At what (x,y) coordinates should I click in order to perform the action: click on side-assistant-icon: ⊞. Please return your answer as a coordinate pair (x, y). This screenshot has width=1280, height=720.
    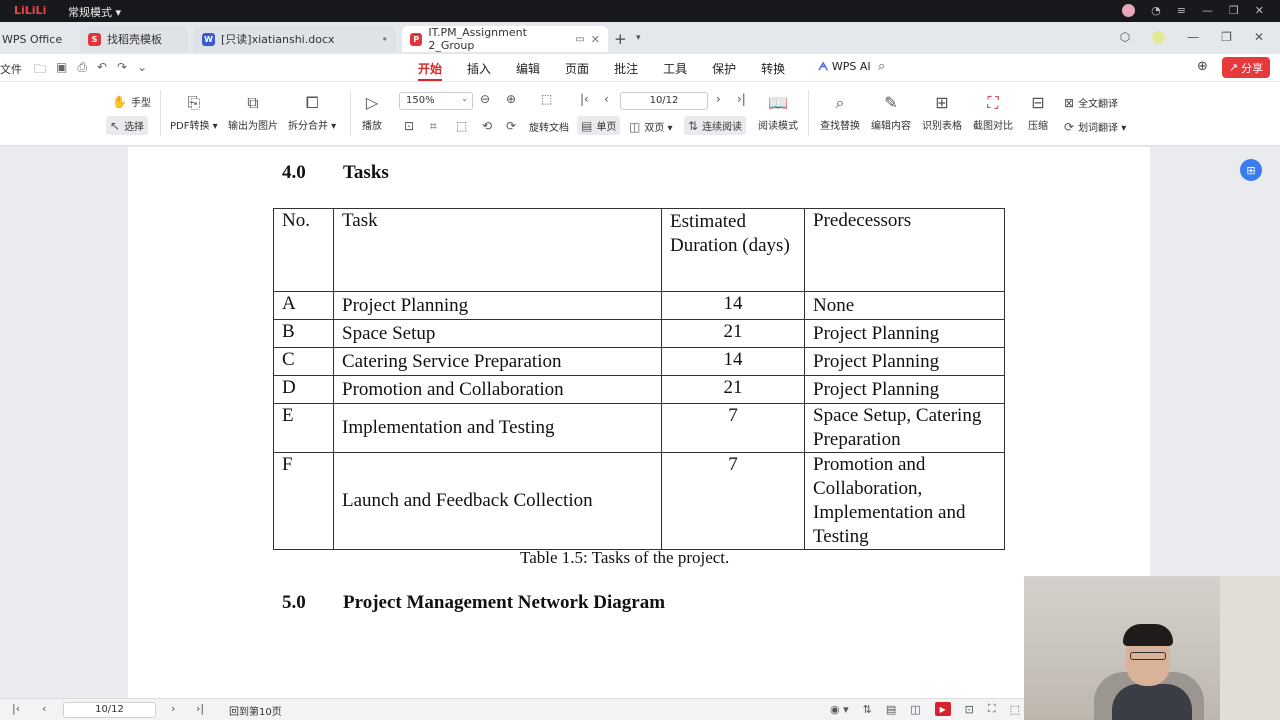
    Looking at the image, I should click on (1251, 170).